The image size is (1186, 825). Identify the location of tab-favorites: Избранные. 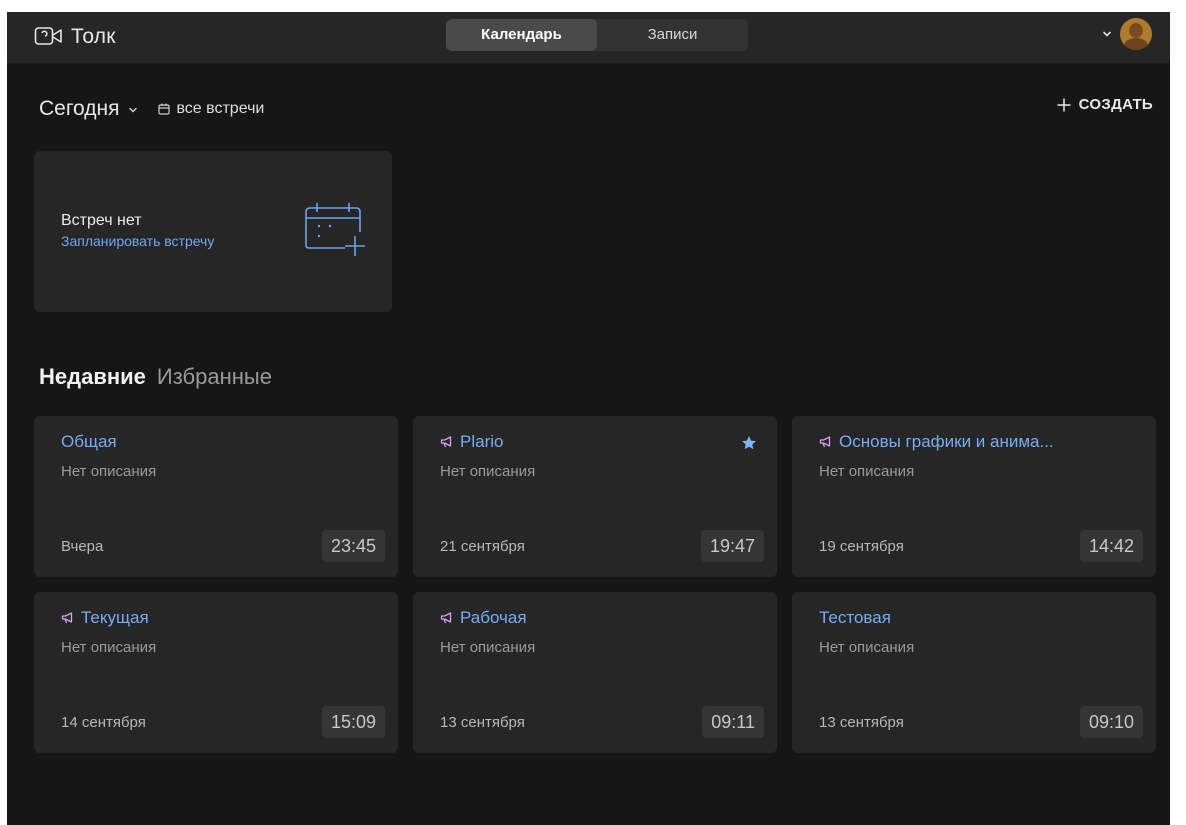
(214, 377).